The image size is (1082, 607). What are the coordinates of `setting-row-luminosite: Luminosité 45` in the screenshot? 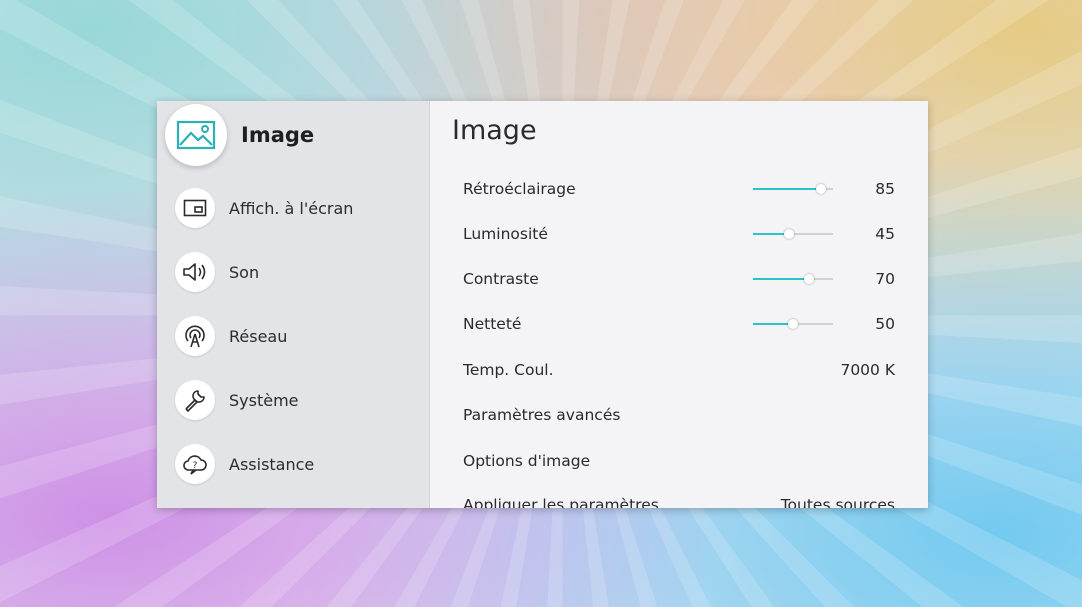 It's located at (679, 234).